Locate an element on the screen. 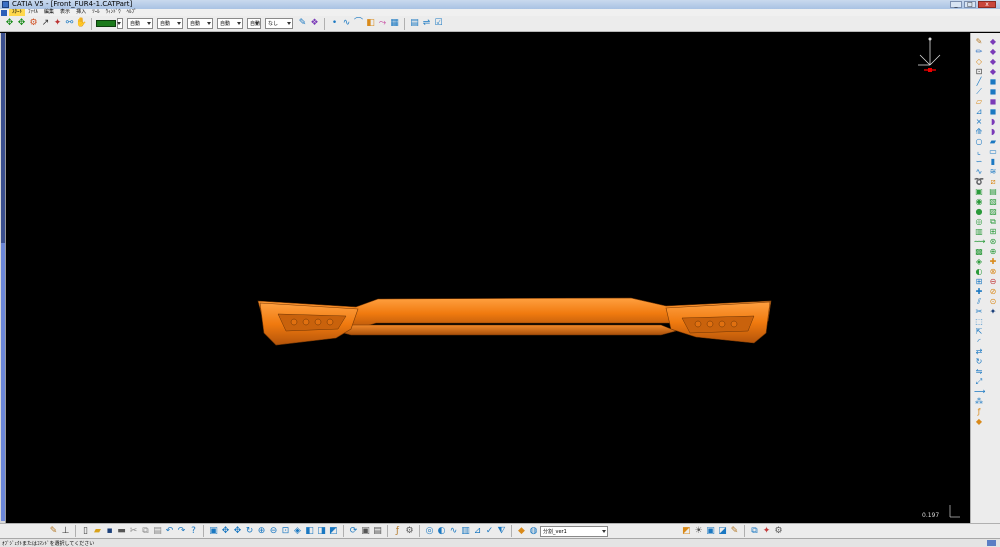  split-body-icon: ⧄ is located at coordinates (993, 181).